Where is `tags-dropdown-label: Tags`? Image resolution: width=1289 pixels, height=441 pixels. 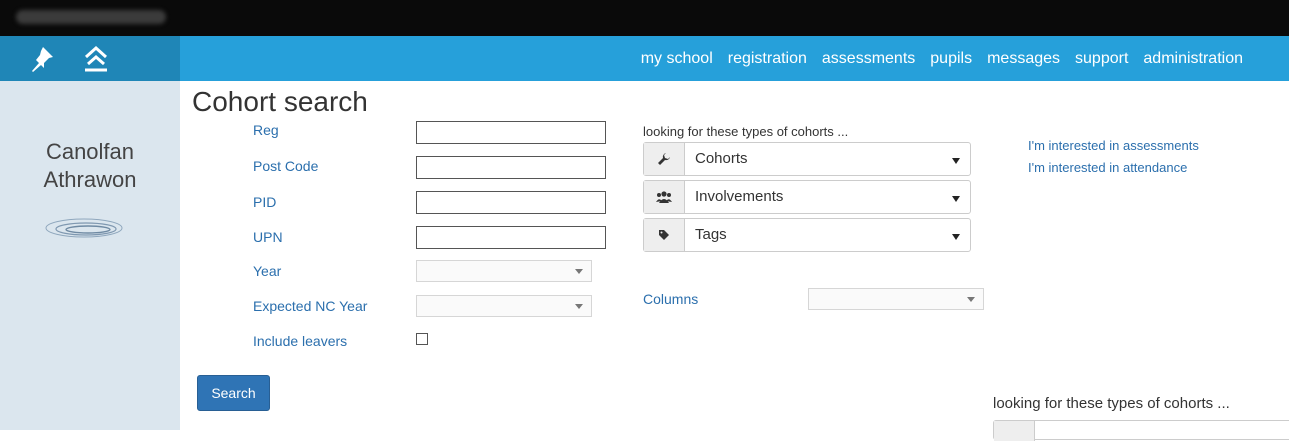 tags-dropdown-label: Tags is located at coordinates (711, 234).